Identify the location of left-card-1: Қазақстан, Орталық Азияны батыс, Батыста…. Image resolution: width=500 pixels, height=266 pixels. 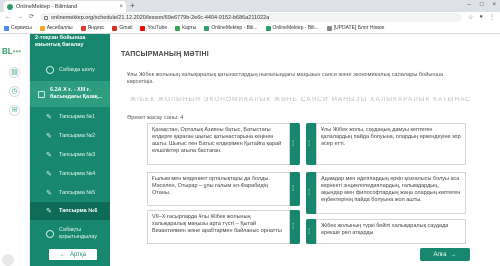
(218, 144).